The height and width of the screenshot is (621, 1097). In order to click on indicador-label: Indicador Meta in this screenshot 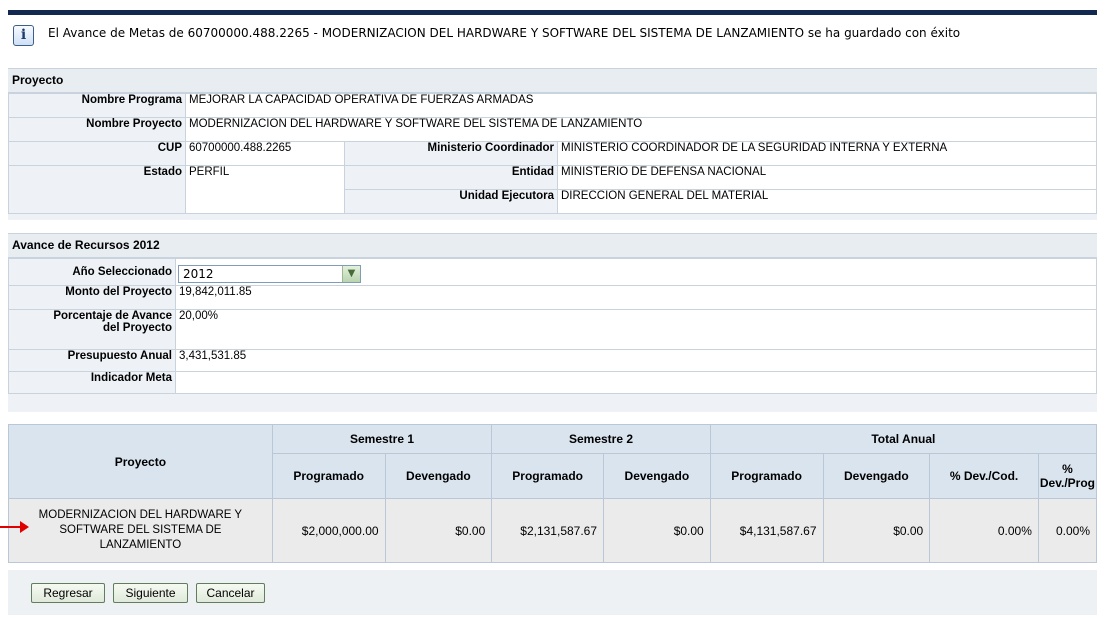, I will do `click(92, 382)`.